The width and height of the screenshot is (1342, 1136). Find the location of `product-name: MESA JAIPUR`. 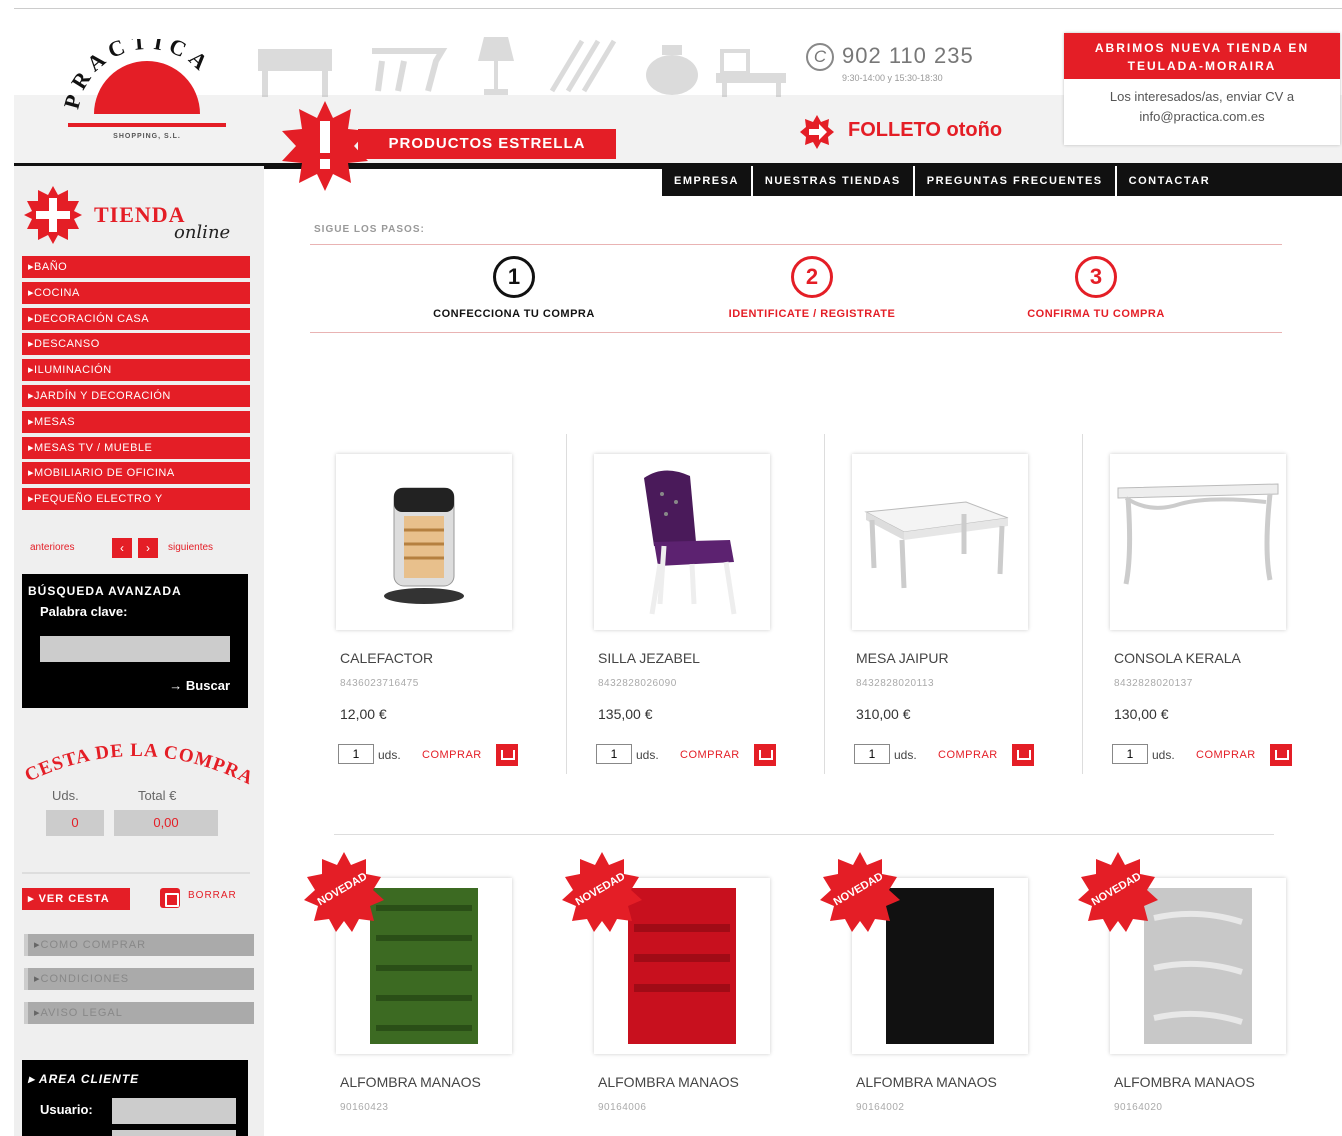

product-name: MESA JAIPUR is located at coordinates (956, 658).